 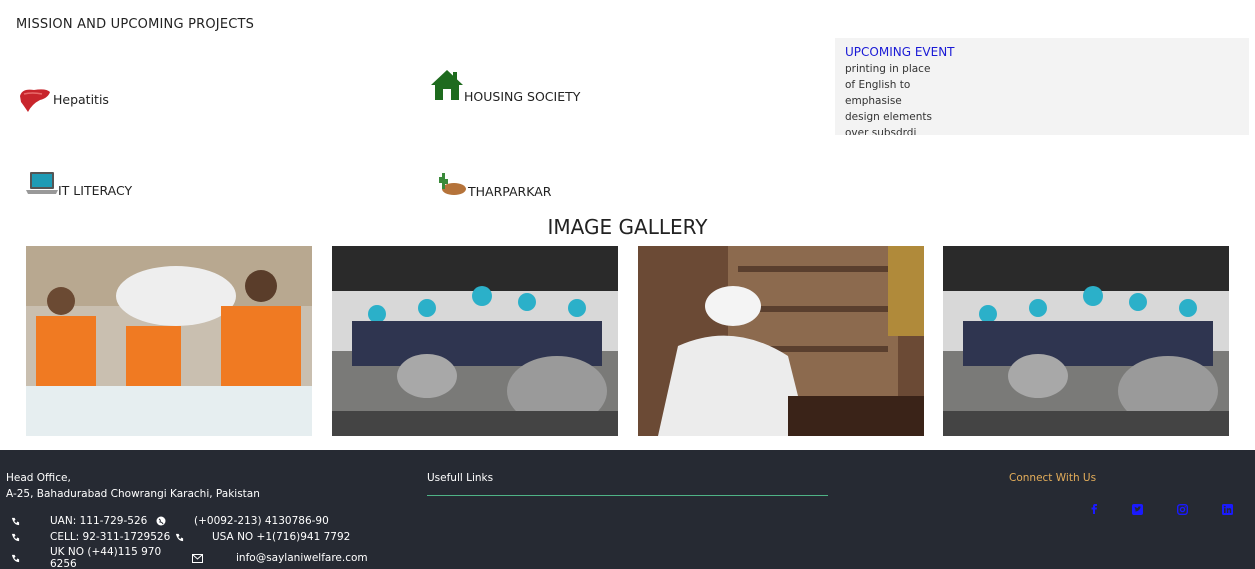 I want to click on project-tharparkar: THARPARKAR, so click(x=493, y=184).